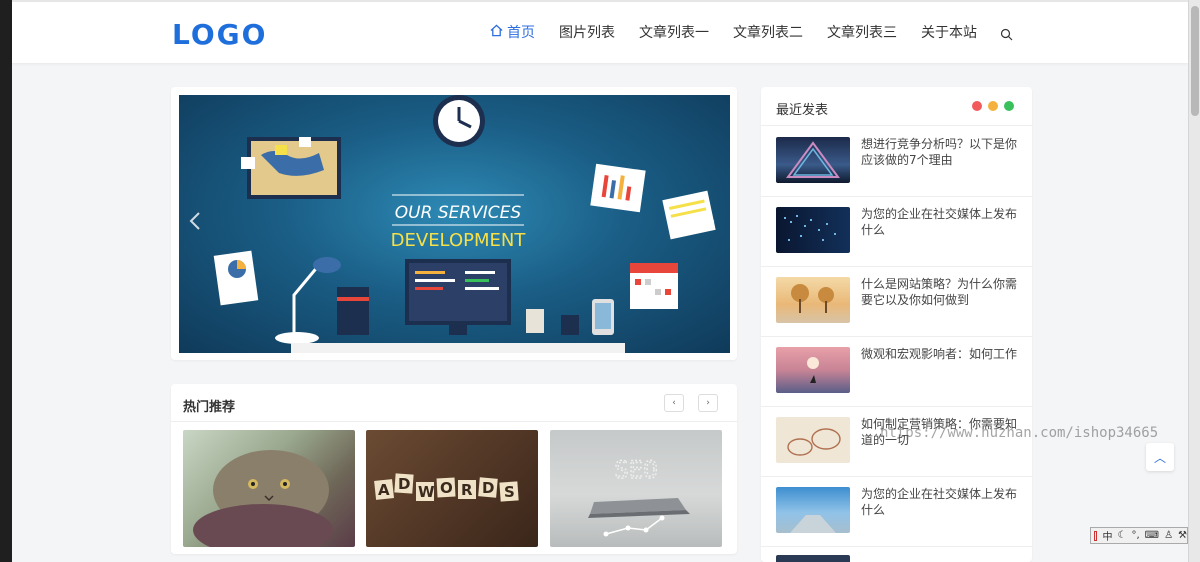 The image size is (1200, 562). What do you see at coordinates (521, 33) in the screenshot?
I see `nav-item-label: 首页` at bounding box center [521, 33].